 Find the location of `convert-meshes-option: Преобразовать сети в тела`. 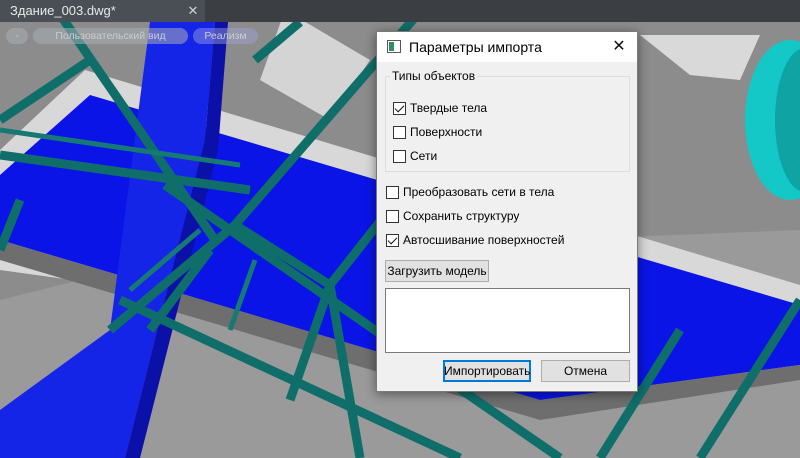

convert-meshes-option: Преобразовать сети в тела is located at coordinates (470, 192).